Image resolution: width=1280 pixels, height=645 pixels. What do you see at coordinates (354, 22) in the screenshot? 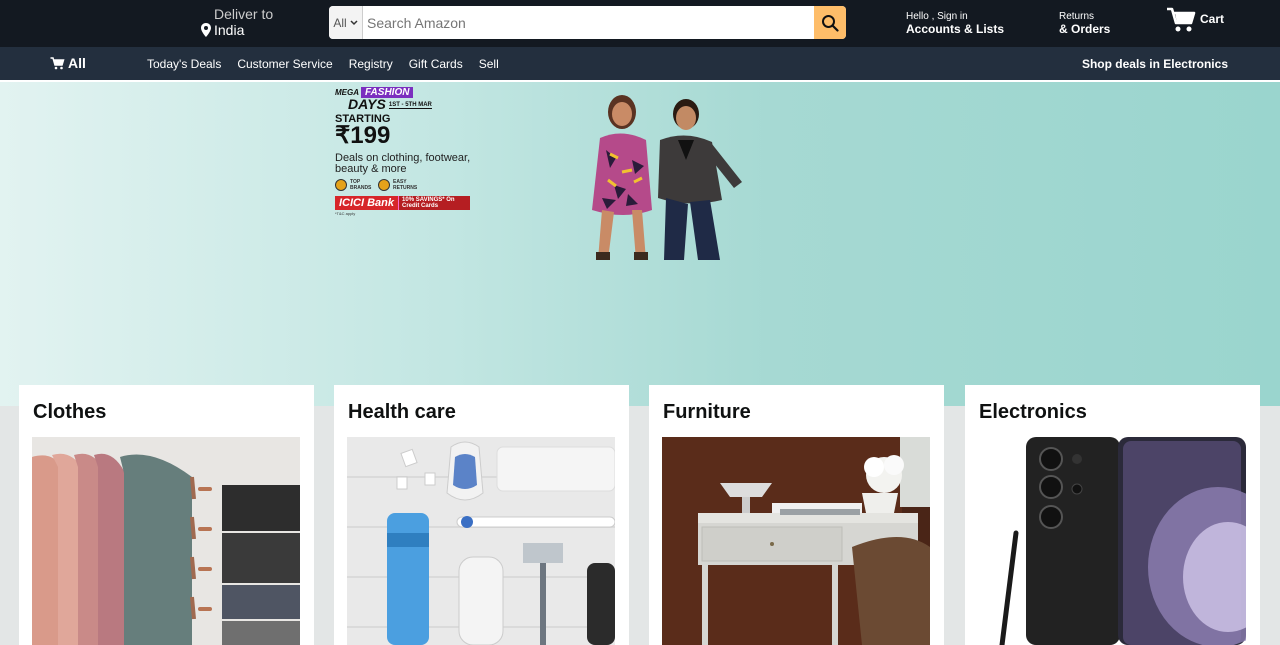
I see `chevron-down-icon` at bounding box center [354, 22].